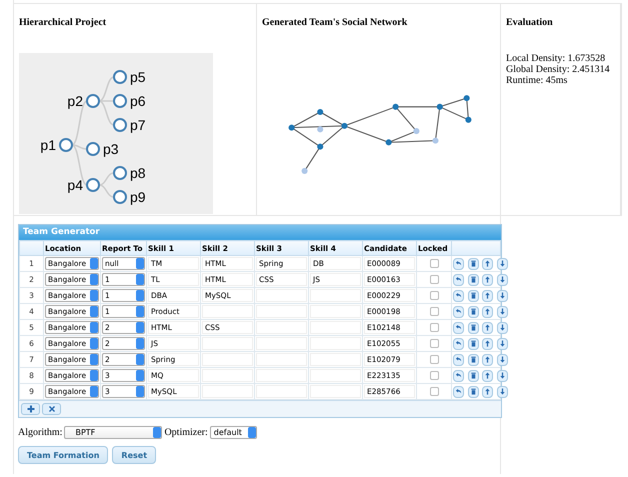  What do you see at coordinates (138, 77) in the screenshot?
I see `node-label: p5` at bounding box center [138, 77].